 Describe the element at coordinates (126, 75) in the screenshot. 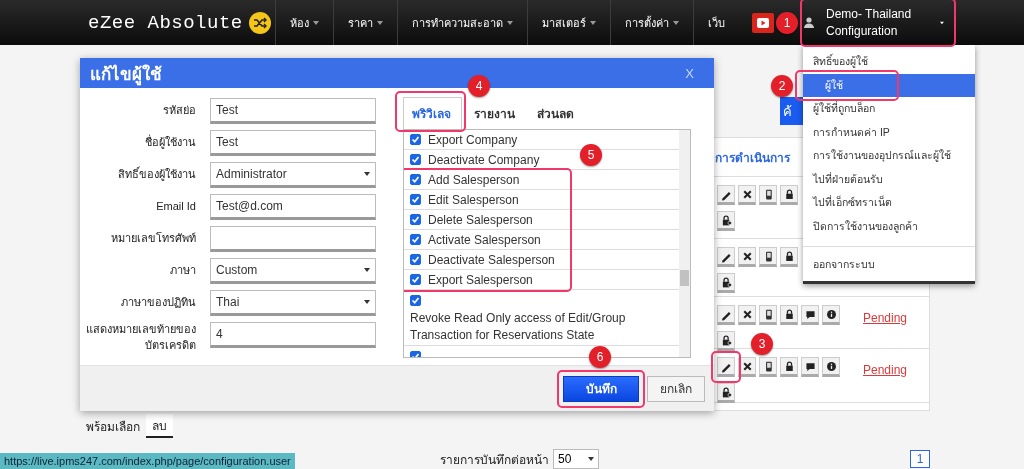

I see `dialog-title: แก้ไขผู้ใช้` at that location.